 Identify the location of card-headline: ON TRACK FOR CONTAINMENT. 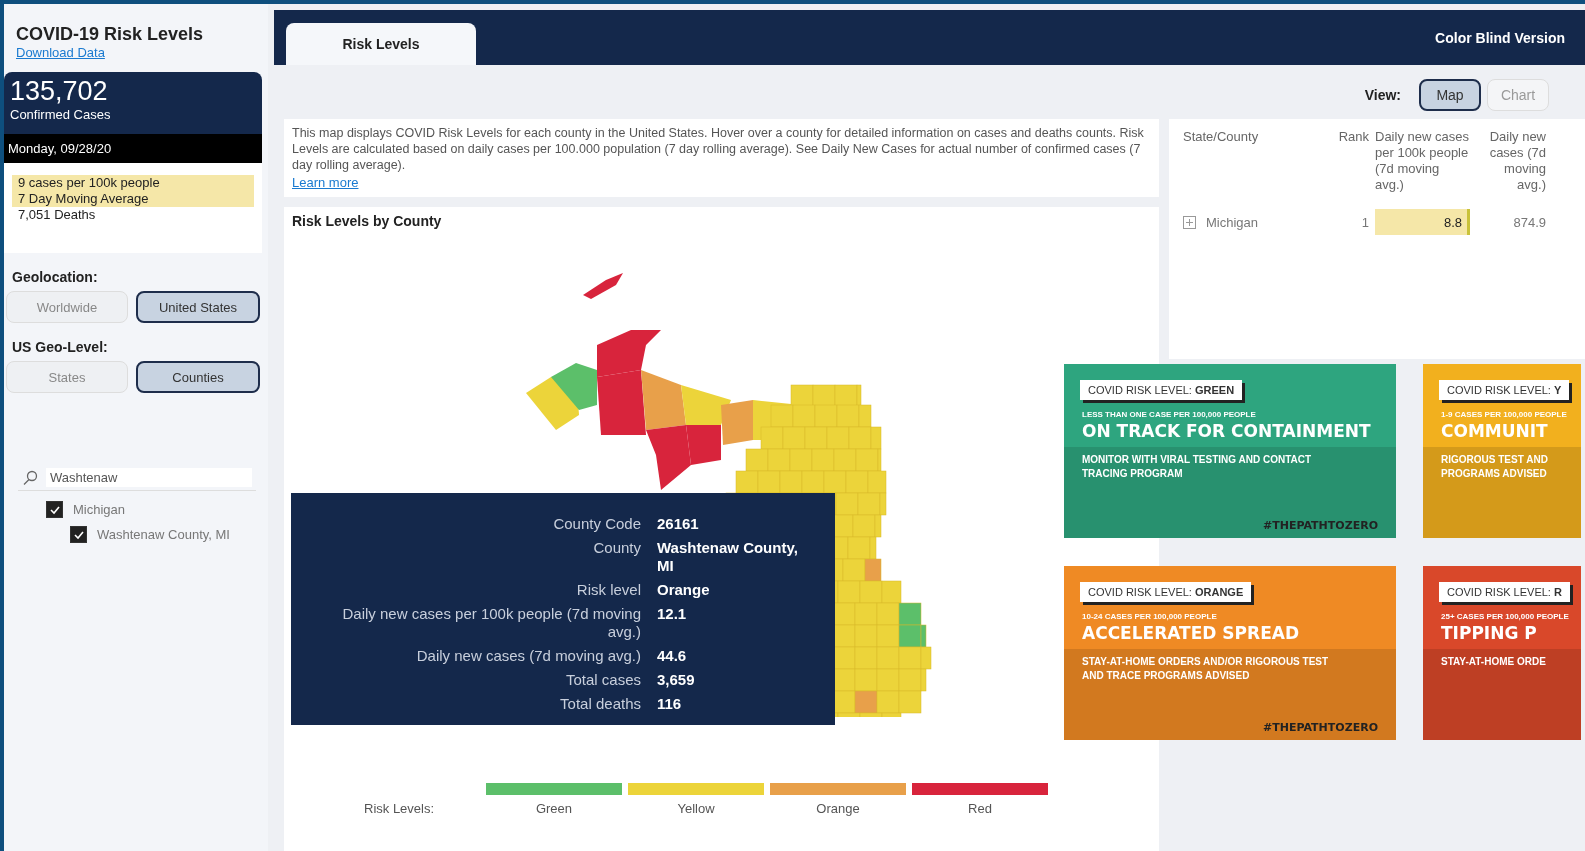
(1226, 432).